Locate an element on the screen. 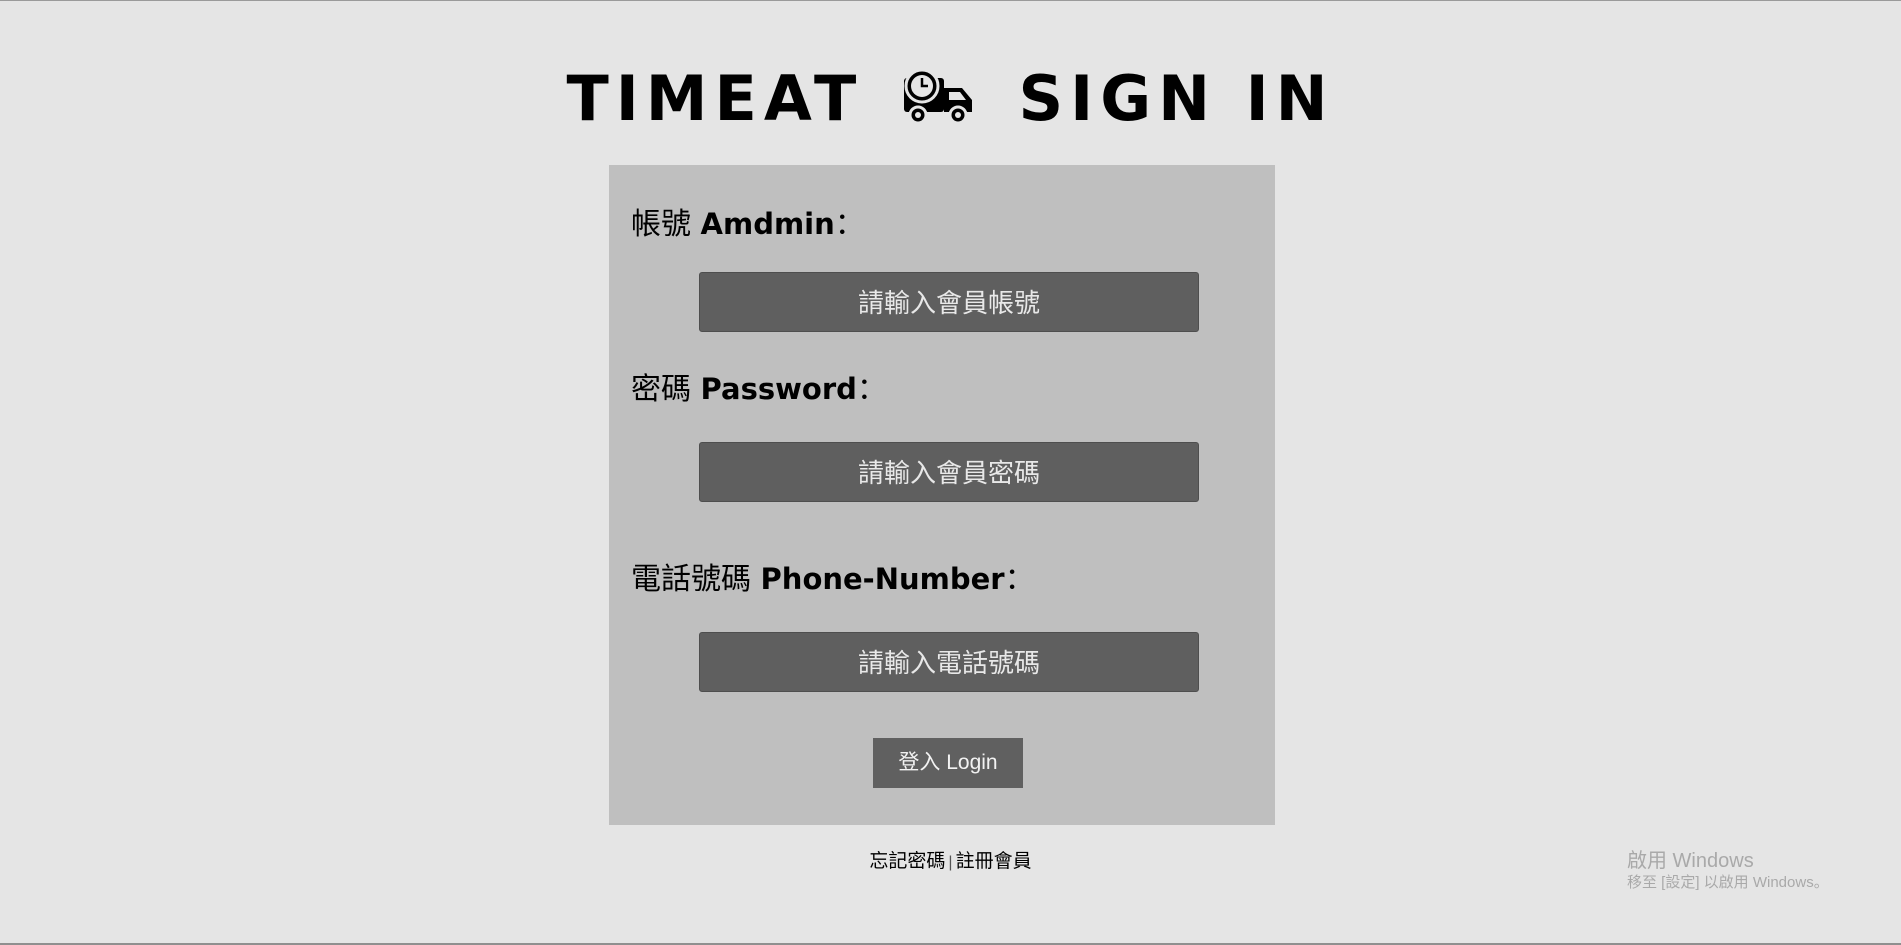 Image resolution: width=1901 pixels, height=945 pixels. account-input: 請輸入會員帳號 is located at coordinates (949, 302).